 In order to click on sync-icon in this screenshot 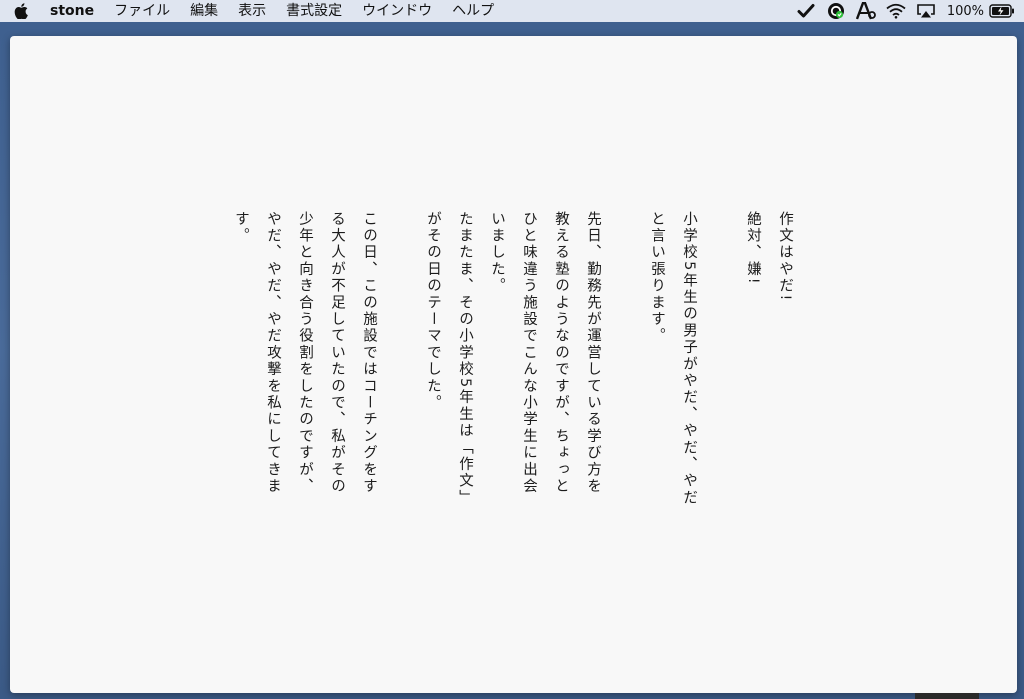, I will do `click(836, 11)`.